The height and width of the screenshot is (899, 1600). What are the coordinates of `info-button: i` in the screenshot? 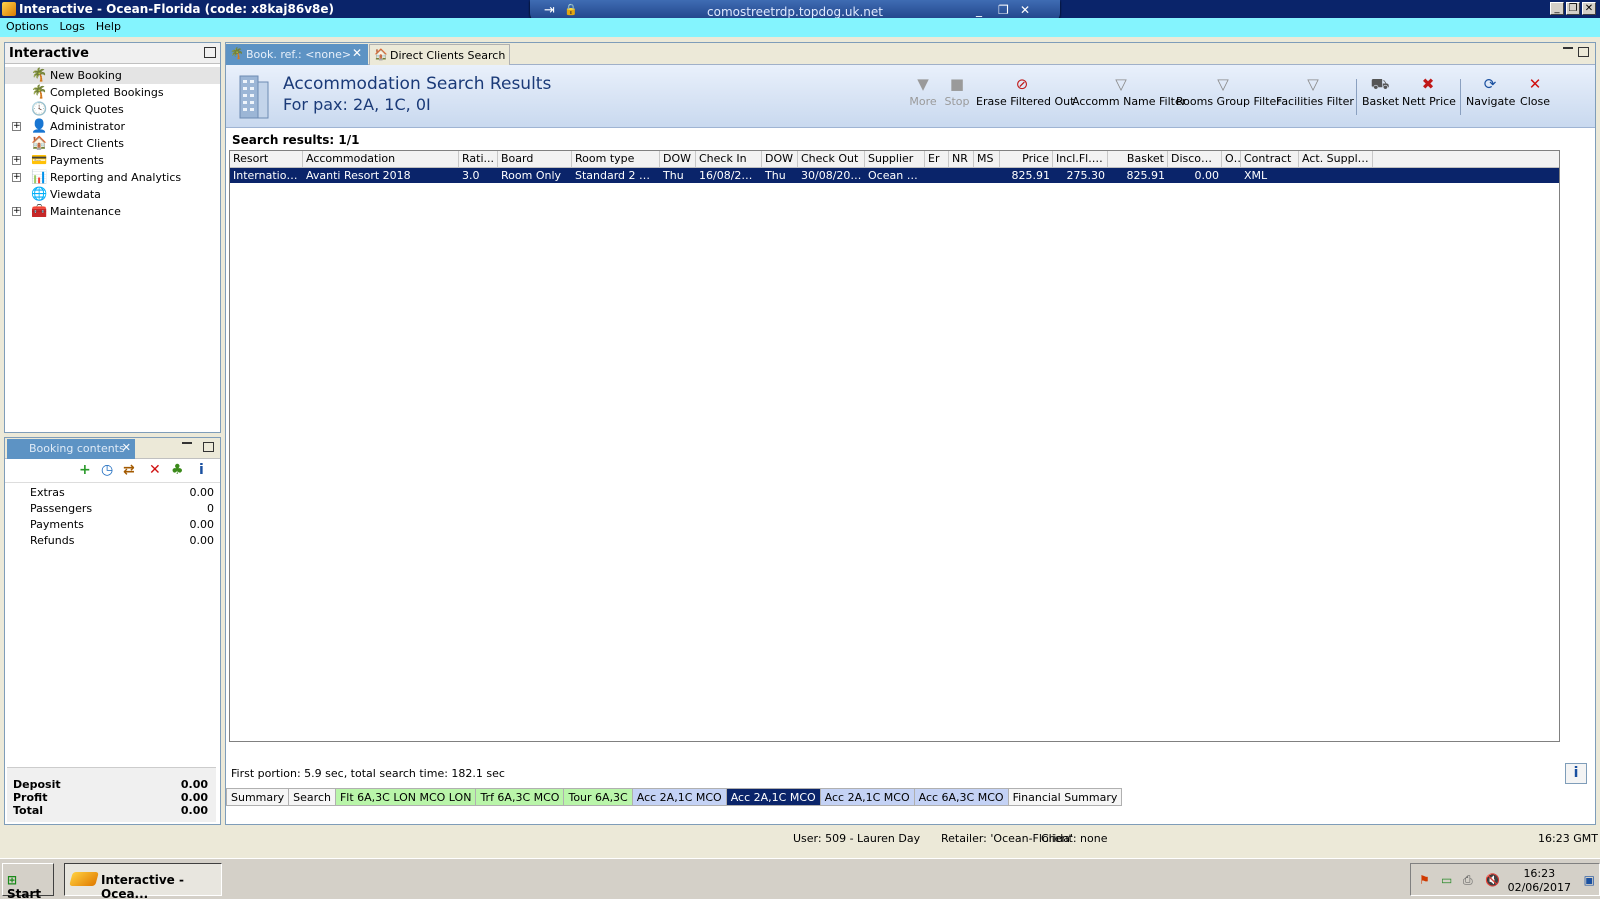 It's located at (1576, 773).